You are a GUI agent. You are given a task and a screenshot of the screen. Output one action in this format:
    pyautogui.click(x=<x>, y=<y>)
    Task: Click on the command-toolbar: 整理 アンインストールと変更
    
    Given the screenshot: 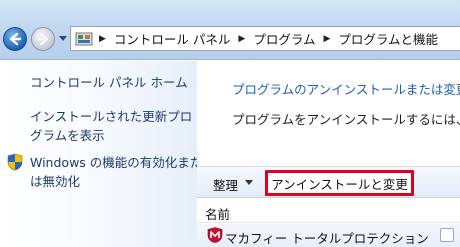 What is the action you would take?
    pyautogui.click(x=328, y=182)
    